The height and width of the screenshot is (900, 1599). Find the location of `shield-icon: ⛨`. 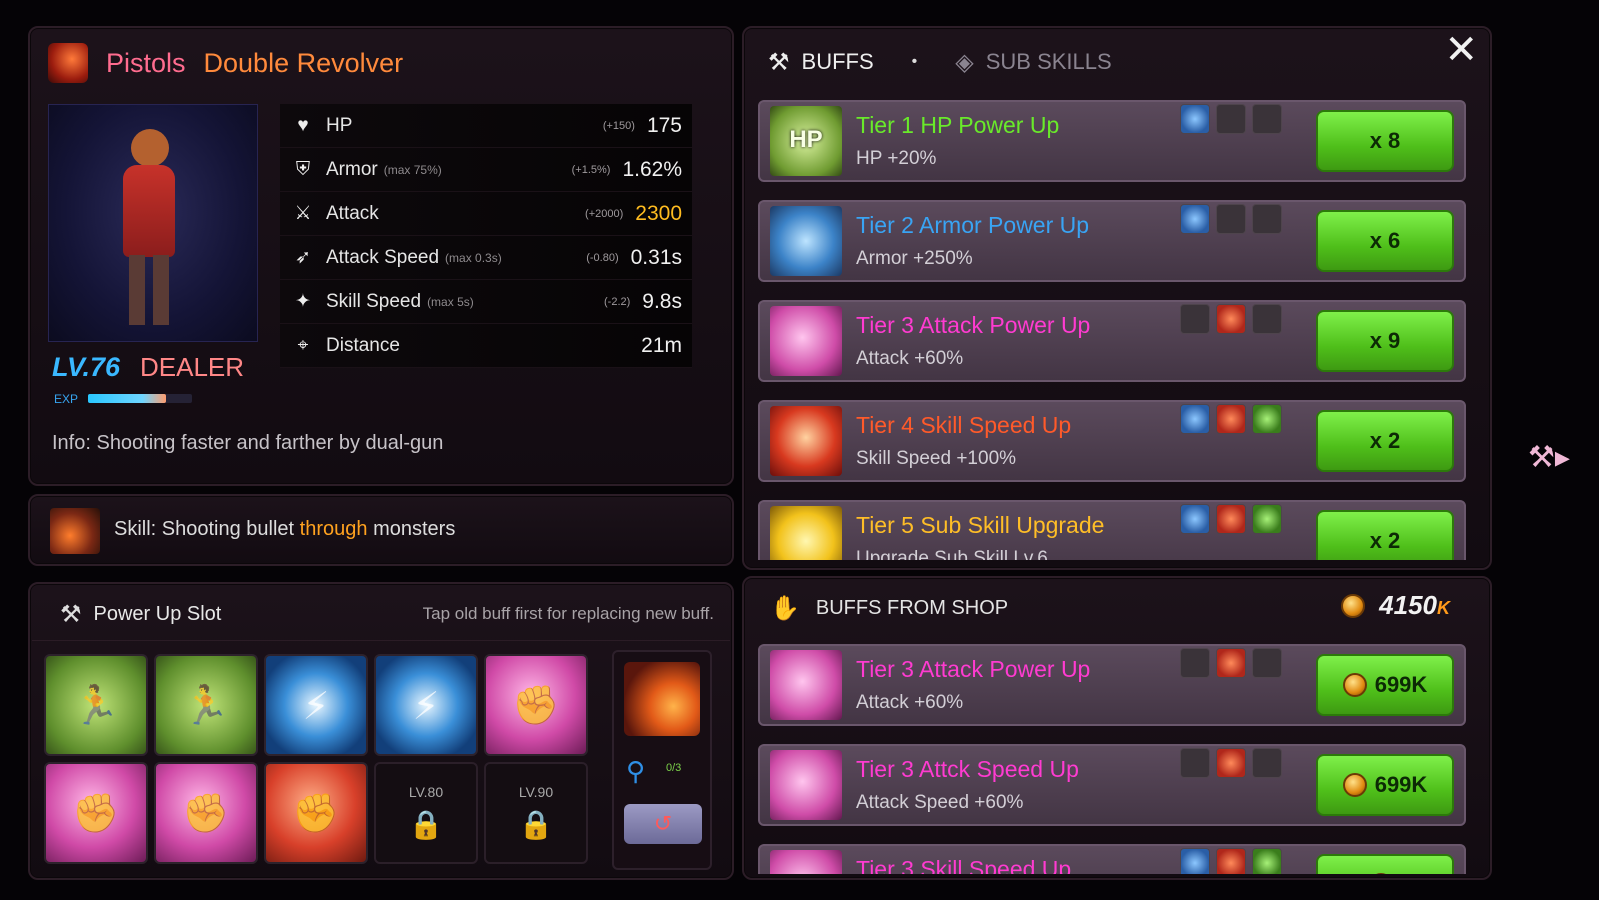

shield-icon: ⛨ is located at coordinates (303, 169).